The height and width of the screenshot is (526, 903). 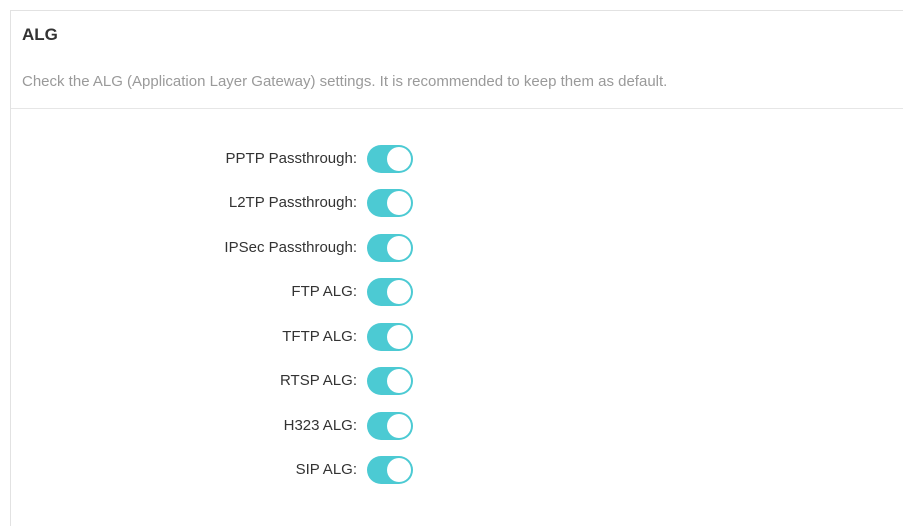 I want to click on rtsp-alg-toggle, so click(x=390, y=381).